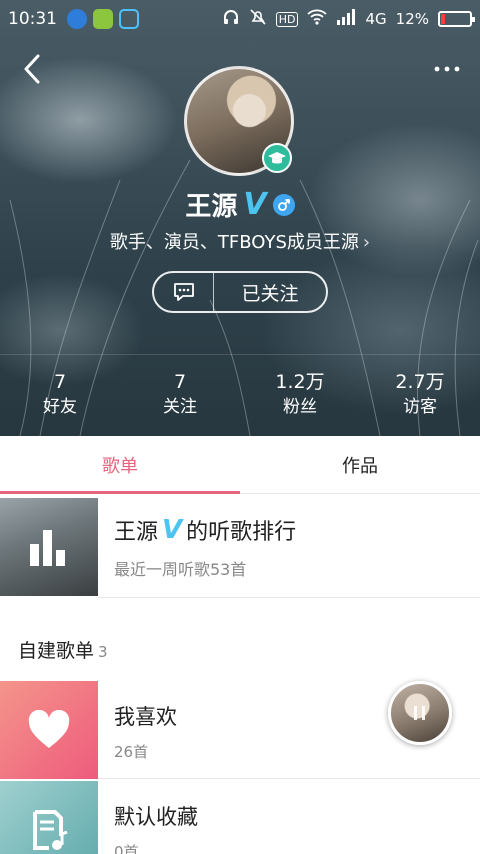 The image size is (480, 854). Describe the element at coordinates (234, 242) in the screenshot. I see `profile-description: 歌手、演员、TFBOYS成员王源` at that location.